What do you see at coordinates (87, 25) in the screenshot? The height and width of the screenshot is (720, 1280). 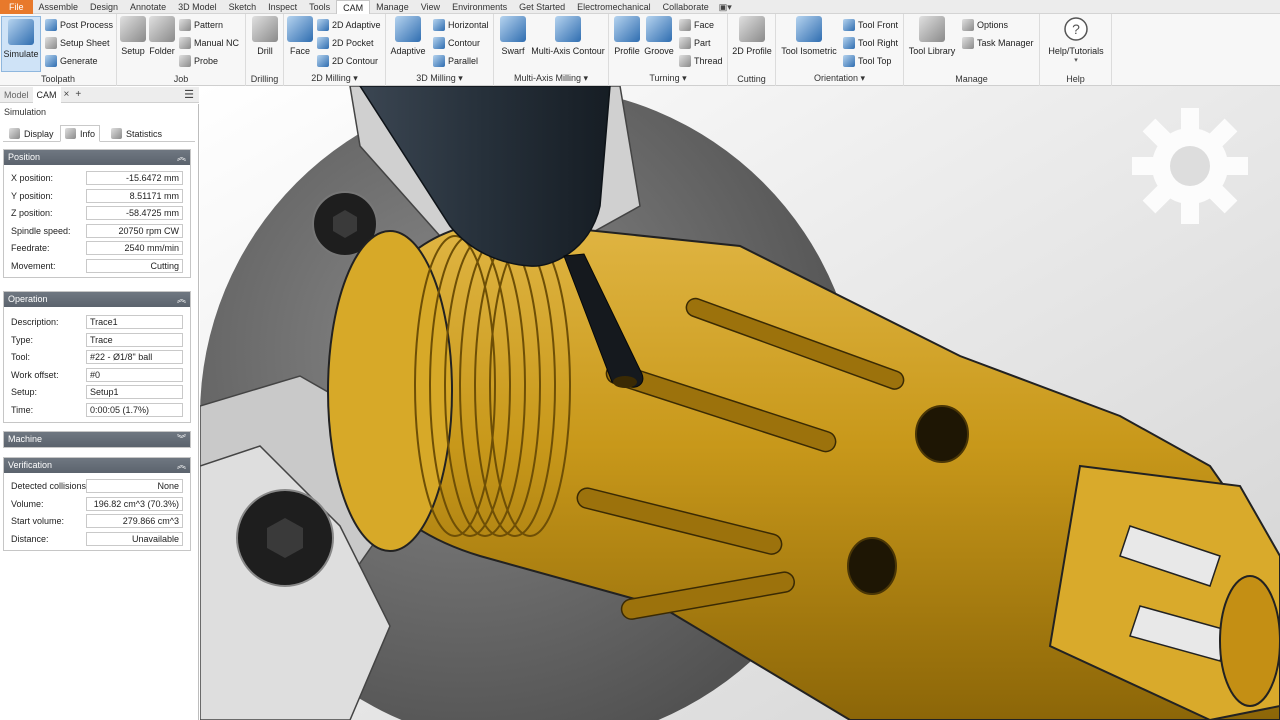 I see `post-process-label: Post Process` at bounding box center [87, 25].